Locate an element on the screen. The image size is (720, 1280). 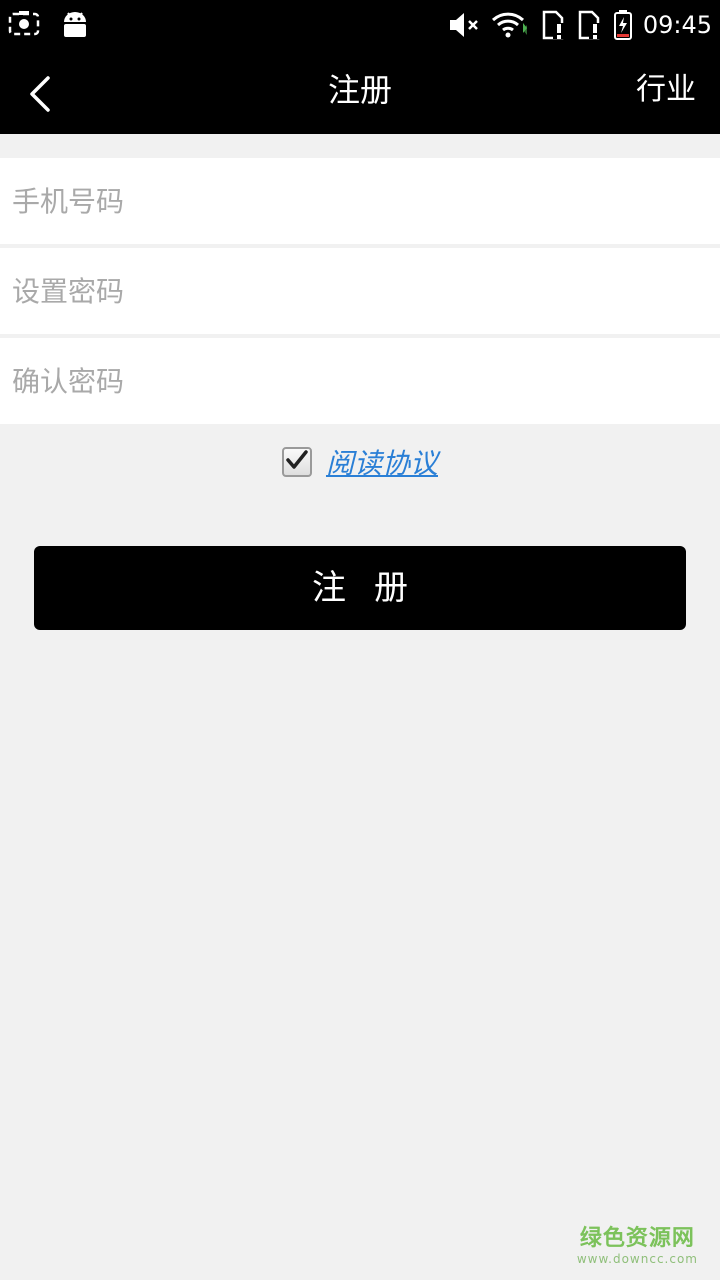
app-bar: 注册 行业 is located at coordinates (360, 92).